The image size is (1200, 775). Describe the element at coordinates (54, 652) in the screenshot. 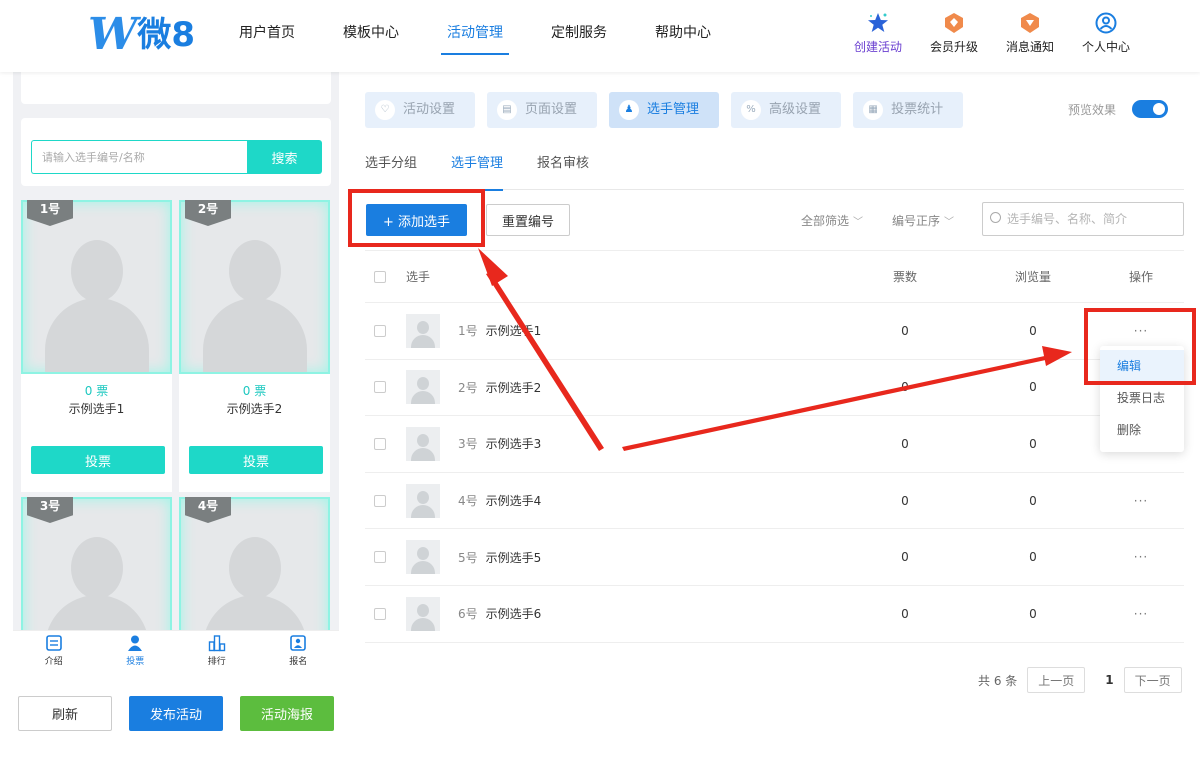

I see `bottom-tab-intro: 介绍` at that location.